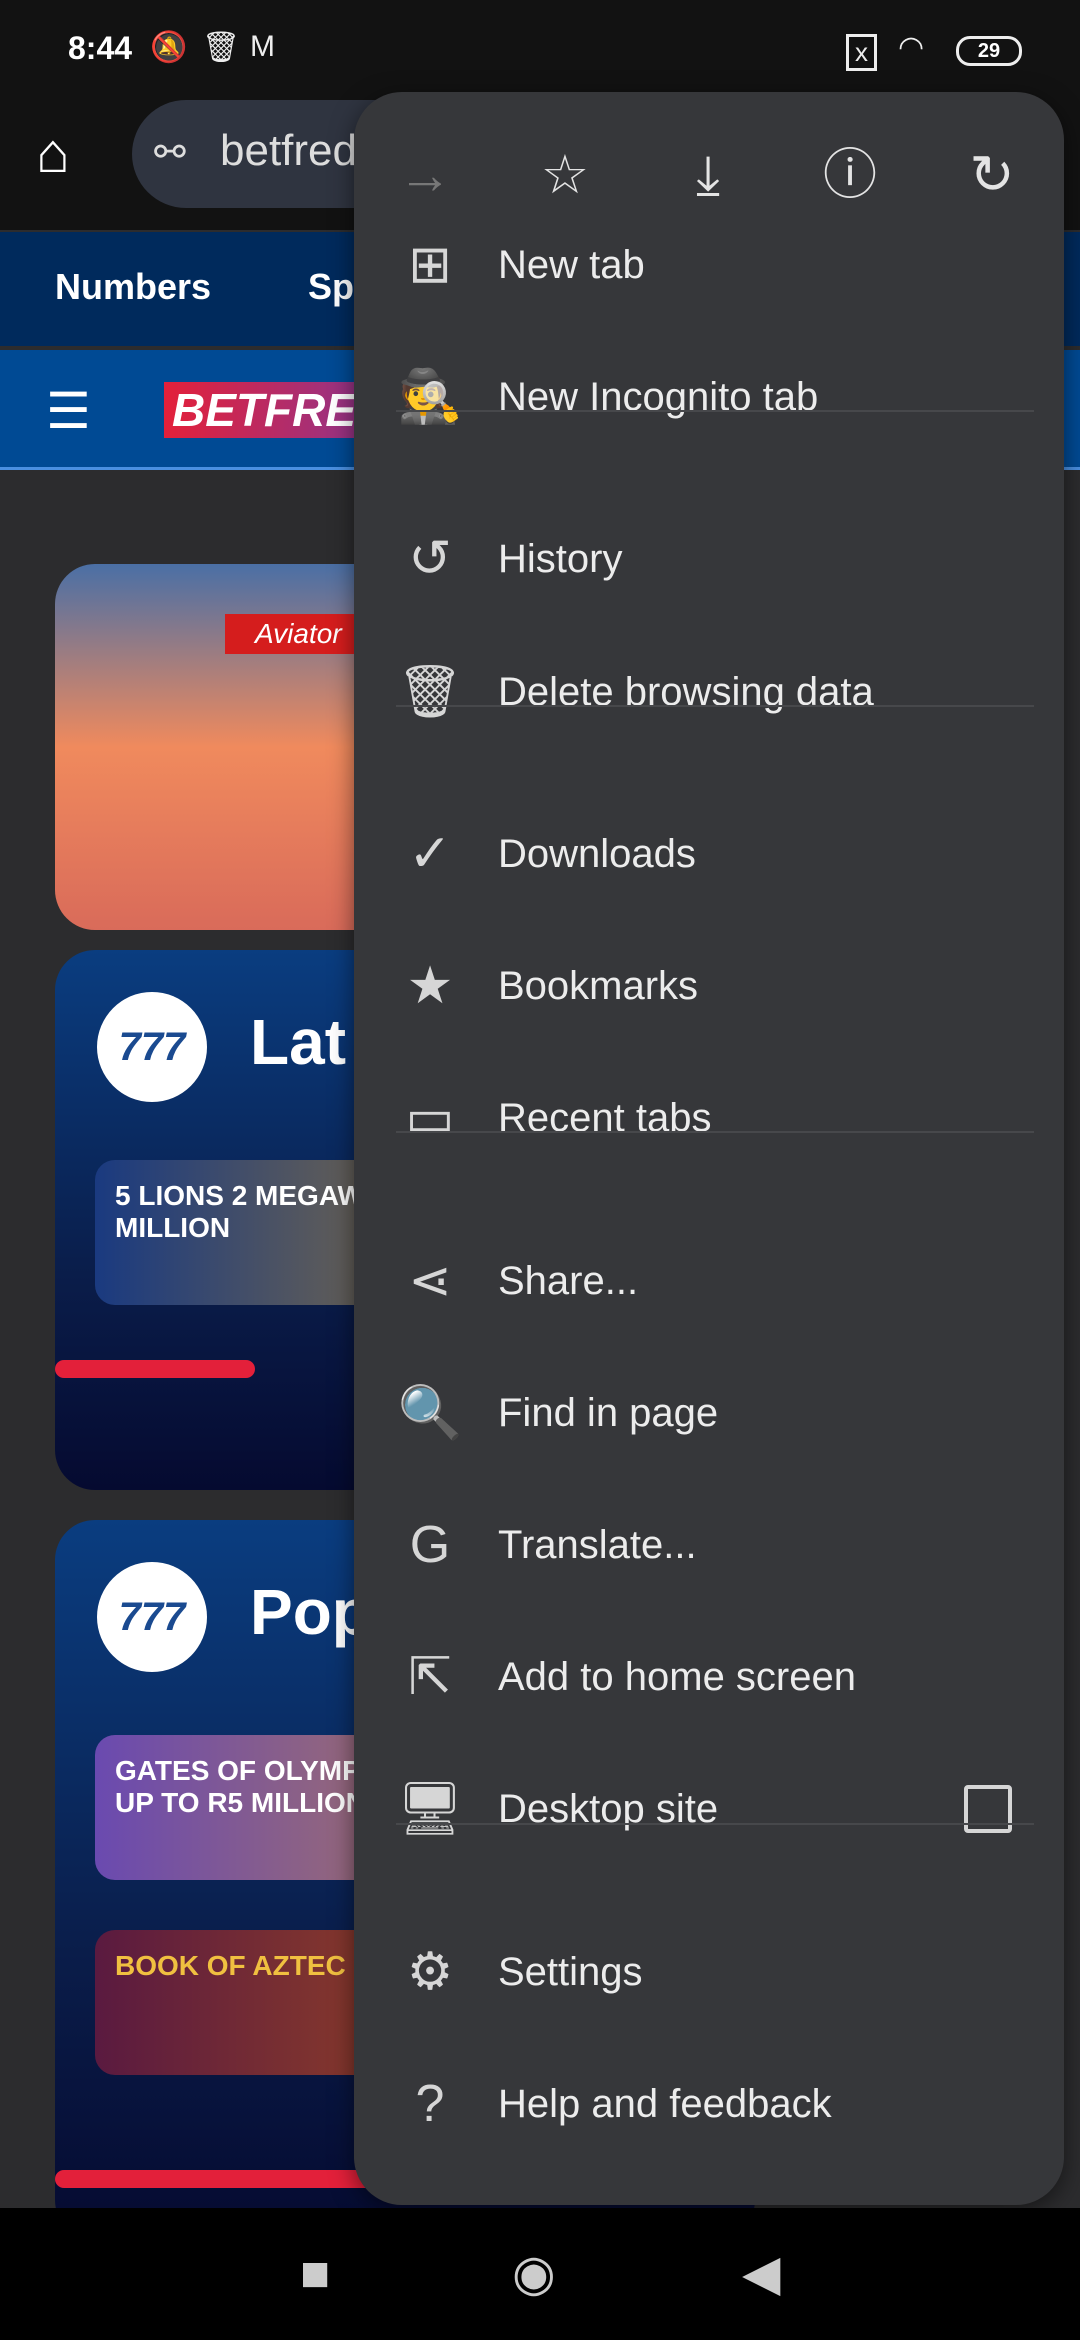  I want to click on home-icon: ⌂, so click(53, 152).